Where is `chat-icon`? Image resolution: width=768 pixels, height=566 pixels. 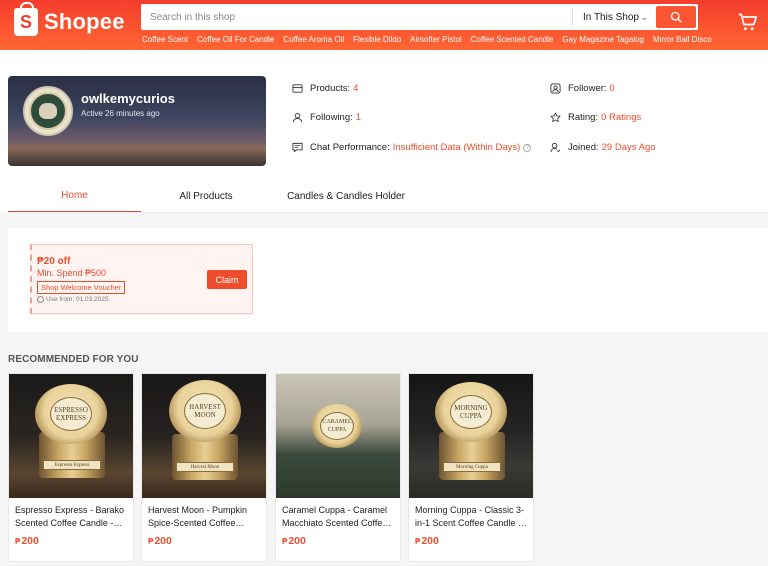
chat-icon is located at coordinates (297, 147).